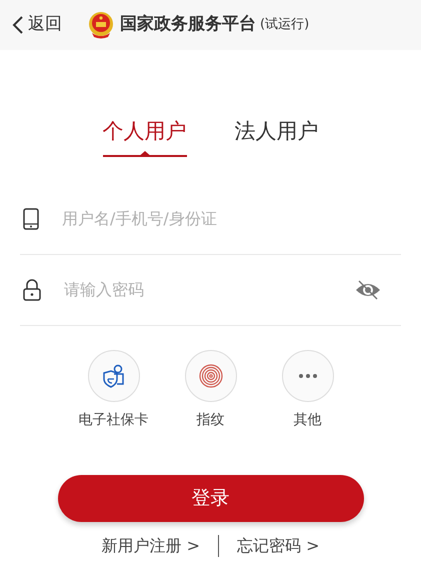 This screenshot has height=580, width=421. What do you see at coordinates (188, 24) in the screenshot?
I see `app-title: 国家政务服务平台` at bounding box center [188, 24].